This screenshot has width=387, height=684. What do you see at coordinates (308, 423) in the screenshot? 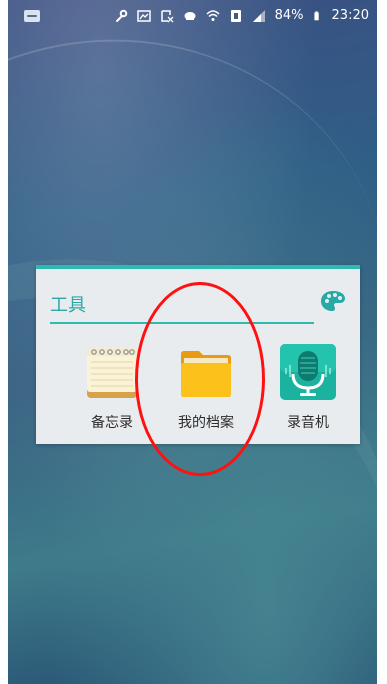
I see `app-recorder-label: 录音机` at bounding box center [308, 423].